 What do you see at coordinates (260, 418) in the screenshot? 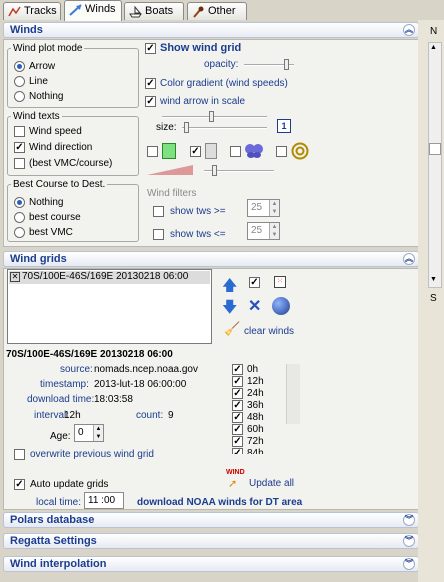
I see `hour-item: ✓ 48h` at bounding box center [260, 418].